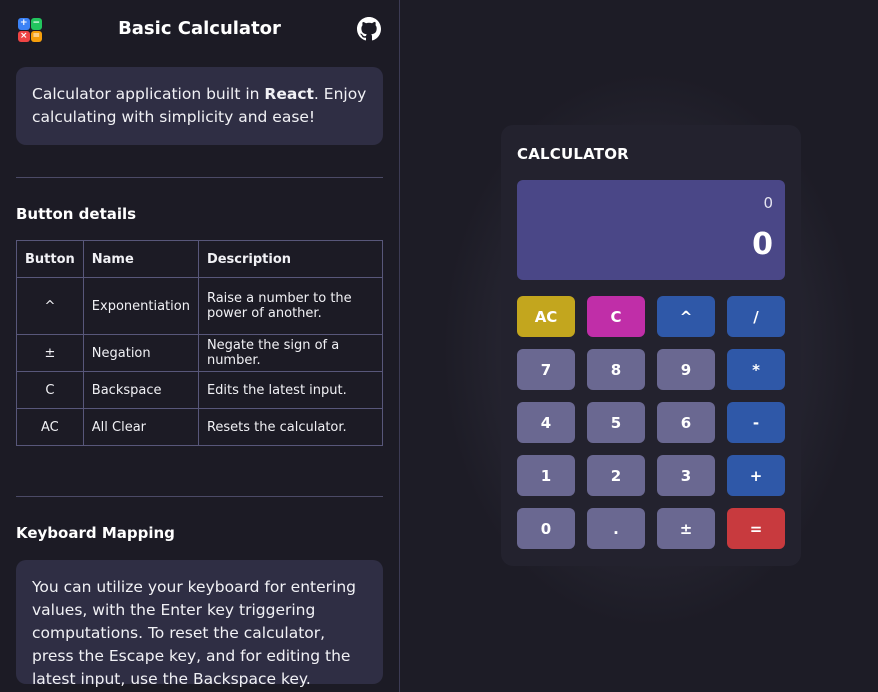 The height and width of the screenshot is (692, 878). I want to click on current-operand: 0, so click(762, 244).